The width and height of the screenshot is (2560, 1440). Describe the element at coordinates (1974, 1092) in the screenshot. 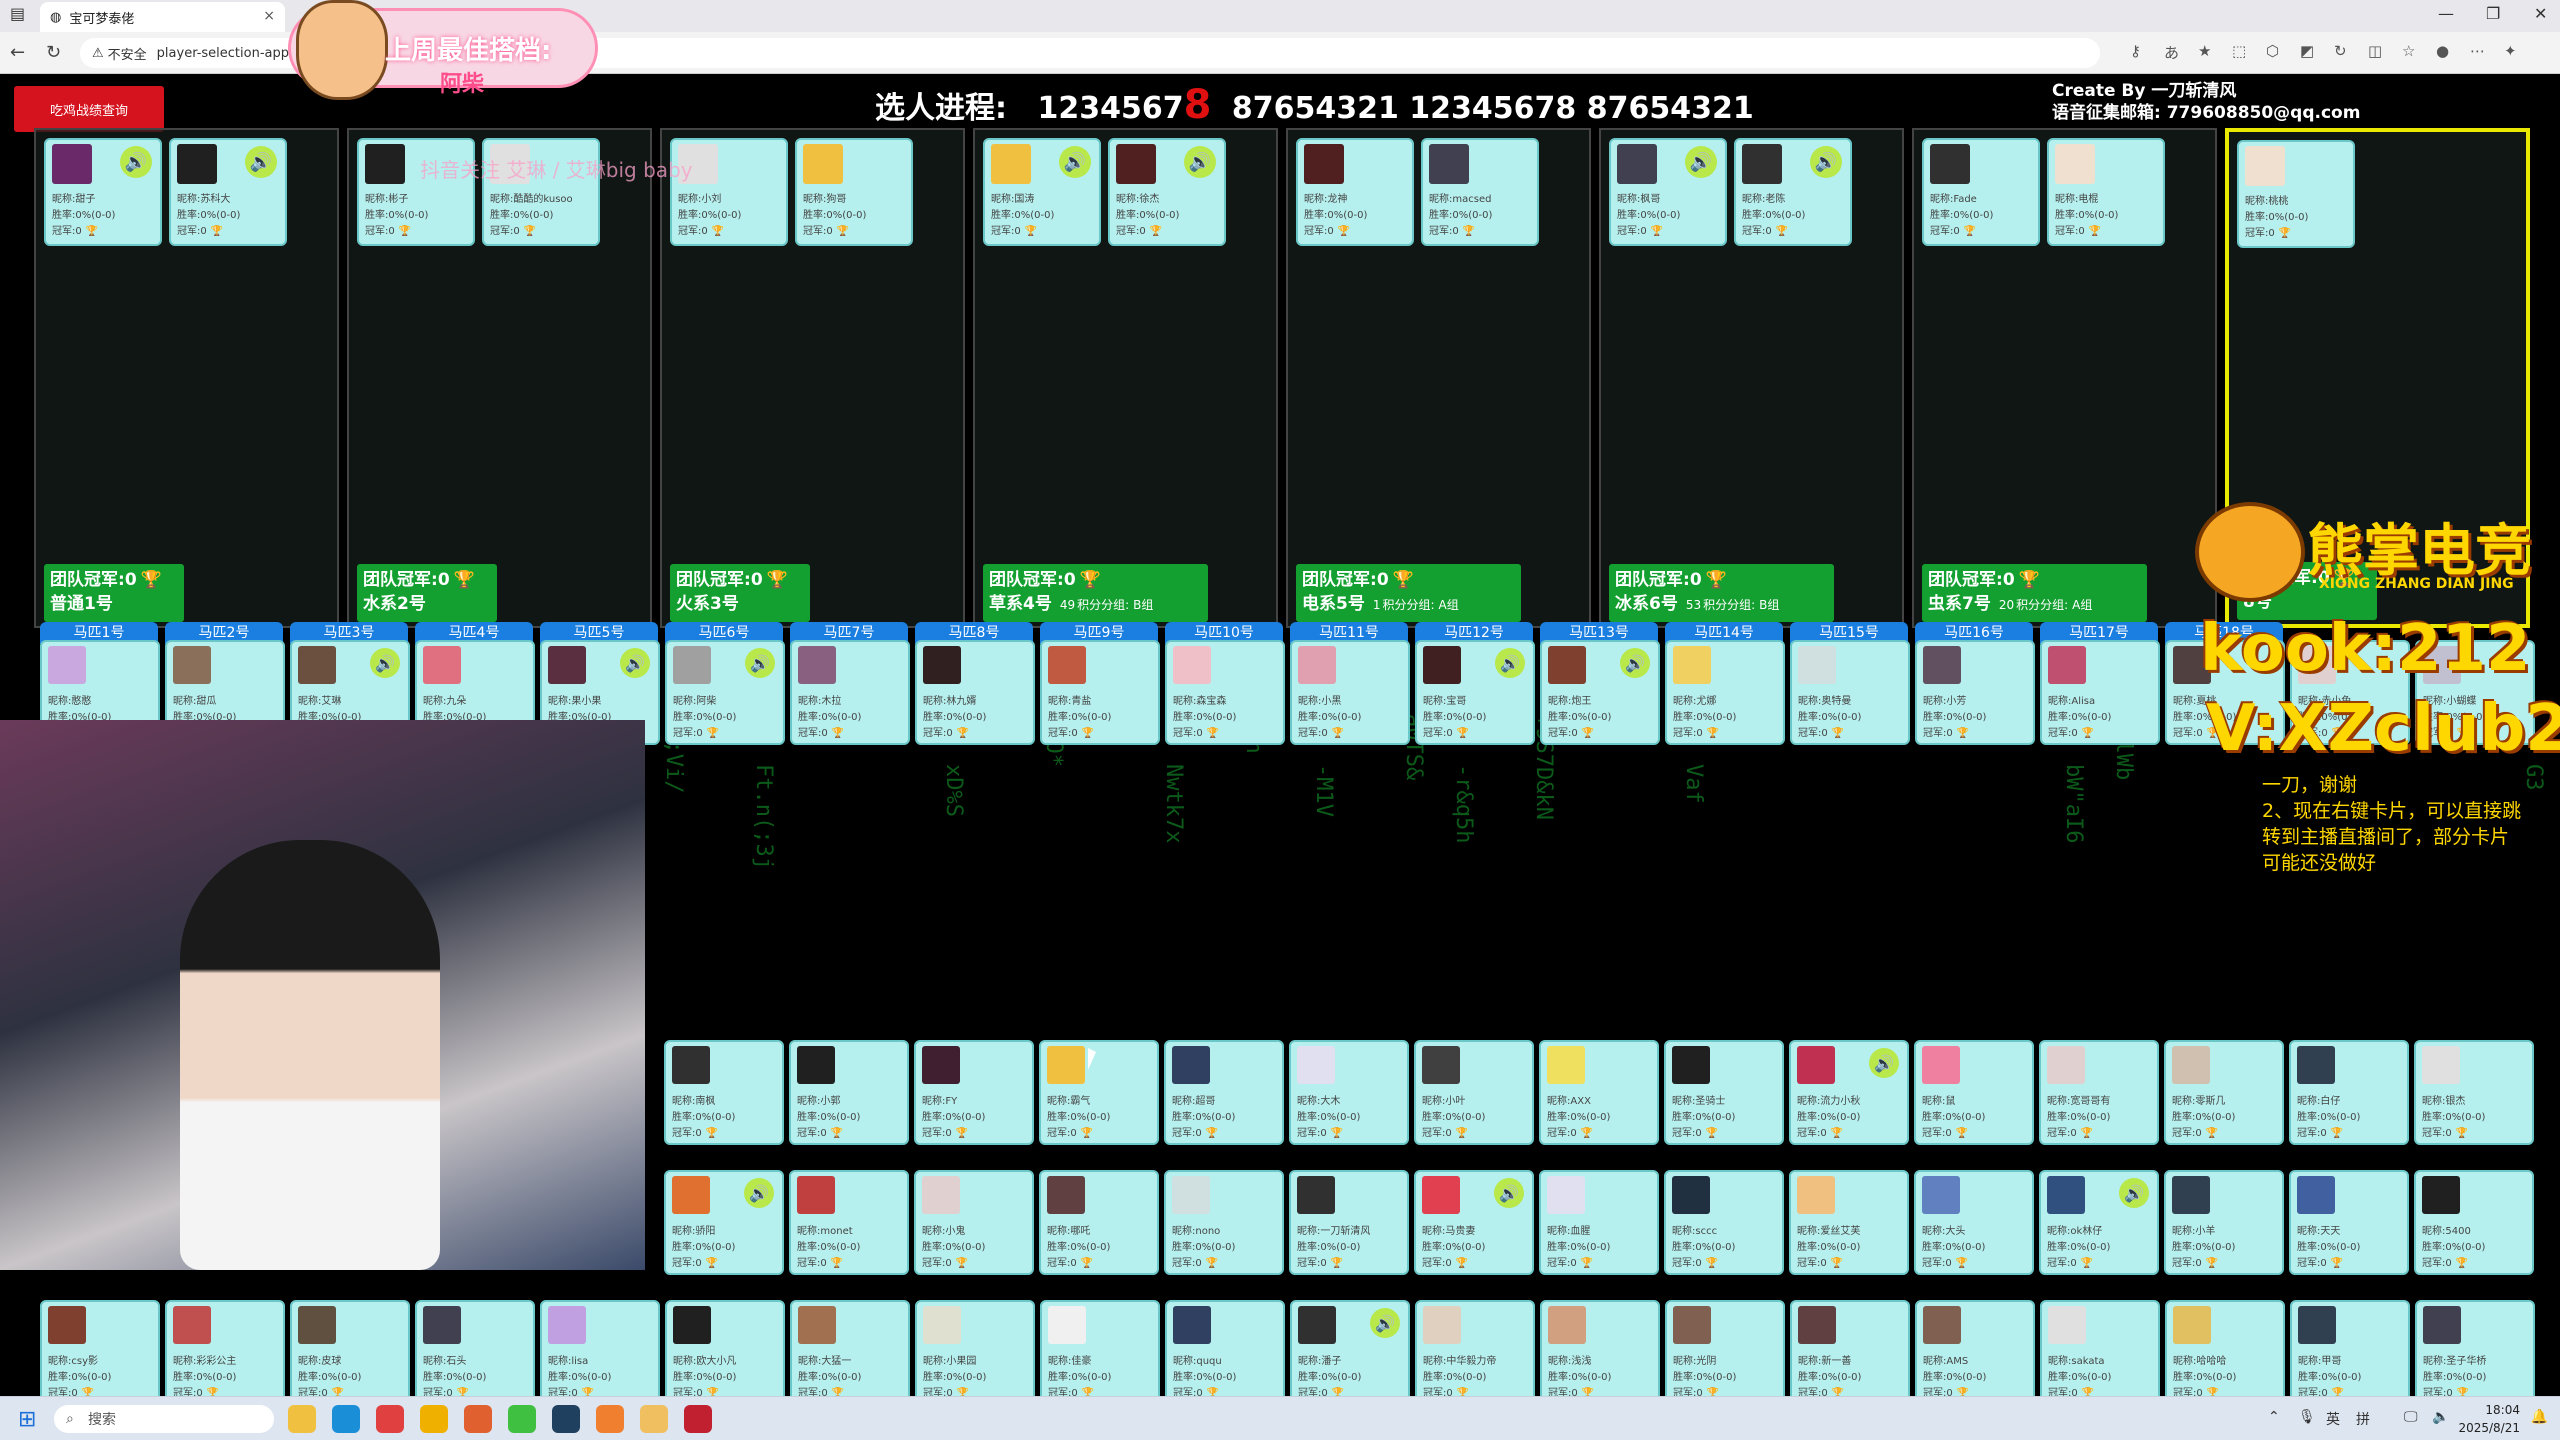

I see `player-card: 昵称:鼠 胜率:0%(0-0) 冠军:0 🏆` at that location.